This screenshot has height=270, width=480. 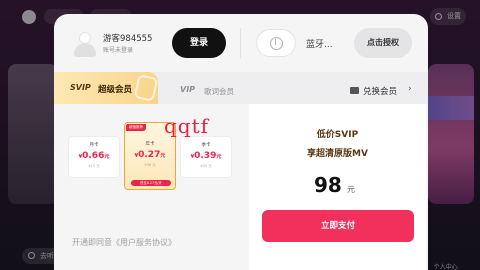 I want to click on promo-subtitle: 享超清原版MV, so click(x=337, y=154).